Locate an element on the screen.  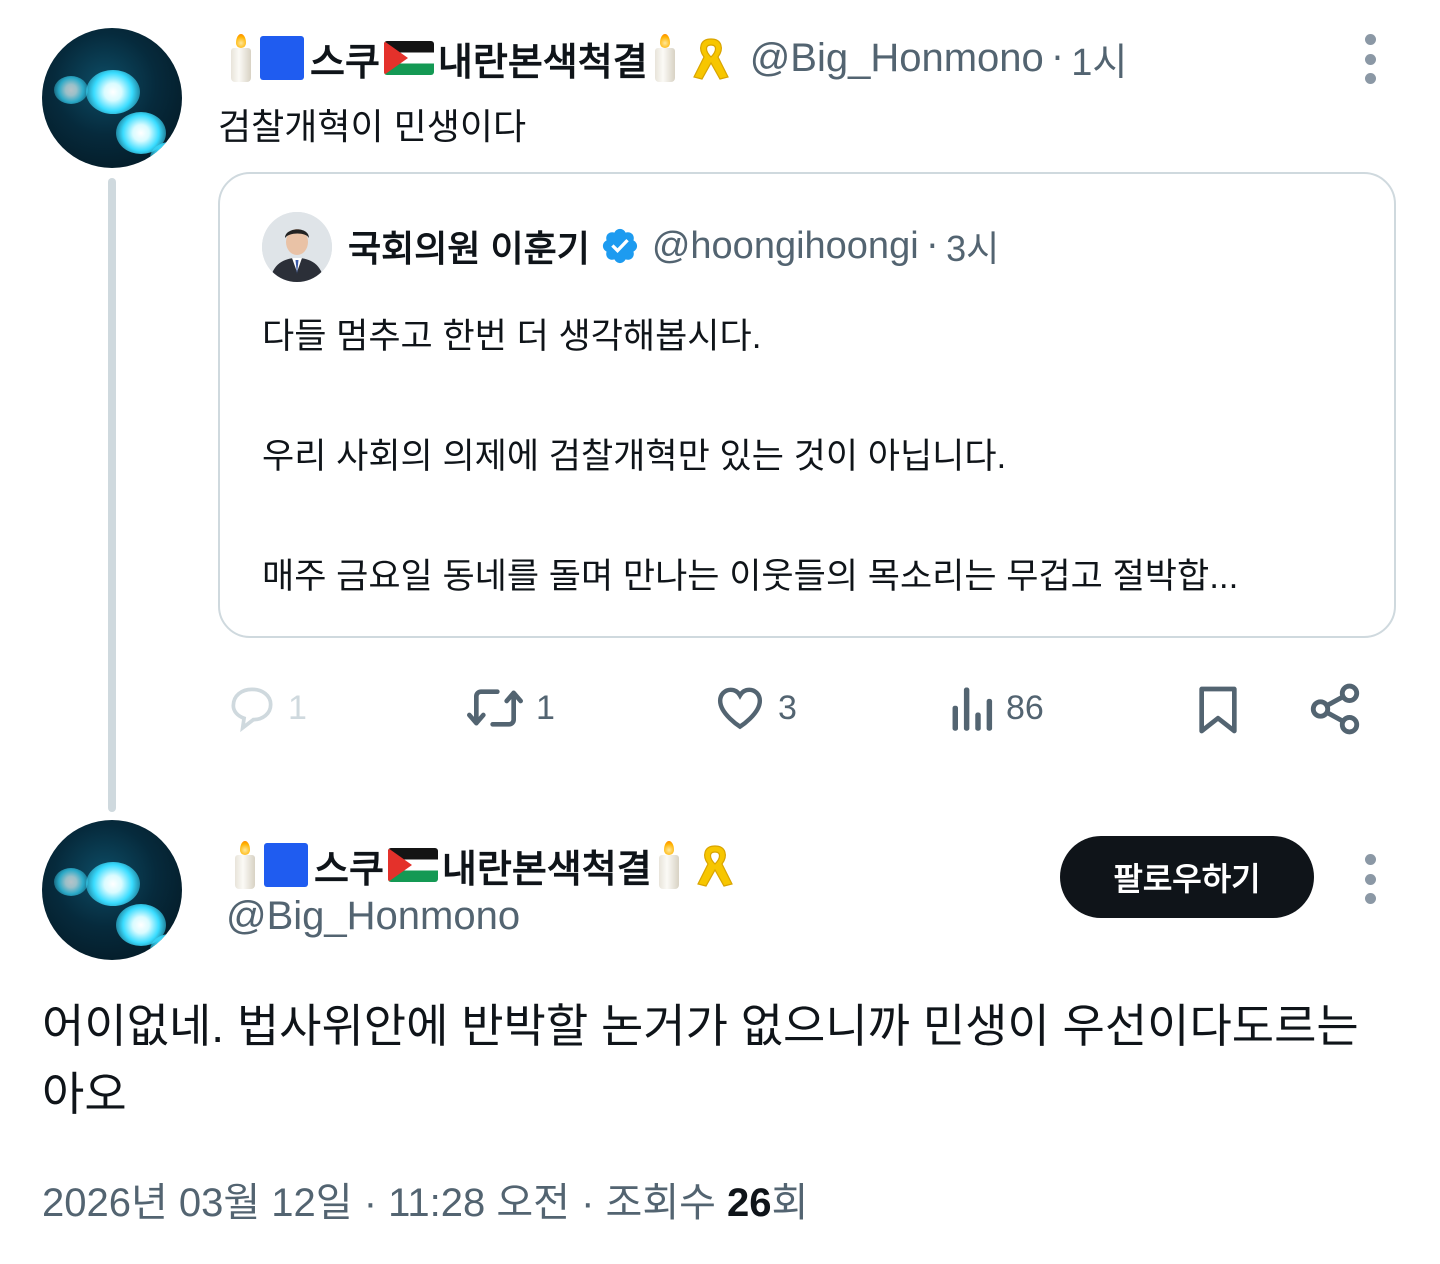
timestamp-and-views-label: 2026년 03월 12일 · 11:28 오전 · 조회수 is located at coordinates (384, 1203).